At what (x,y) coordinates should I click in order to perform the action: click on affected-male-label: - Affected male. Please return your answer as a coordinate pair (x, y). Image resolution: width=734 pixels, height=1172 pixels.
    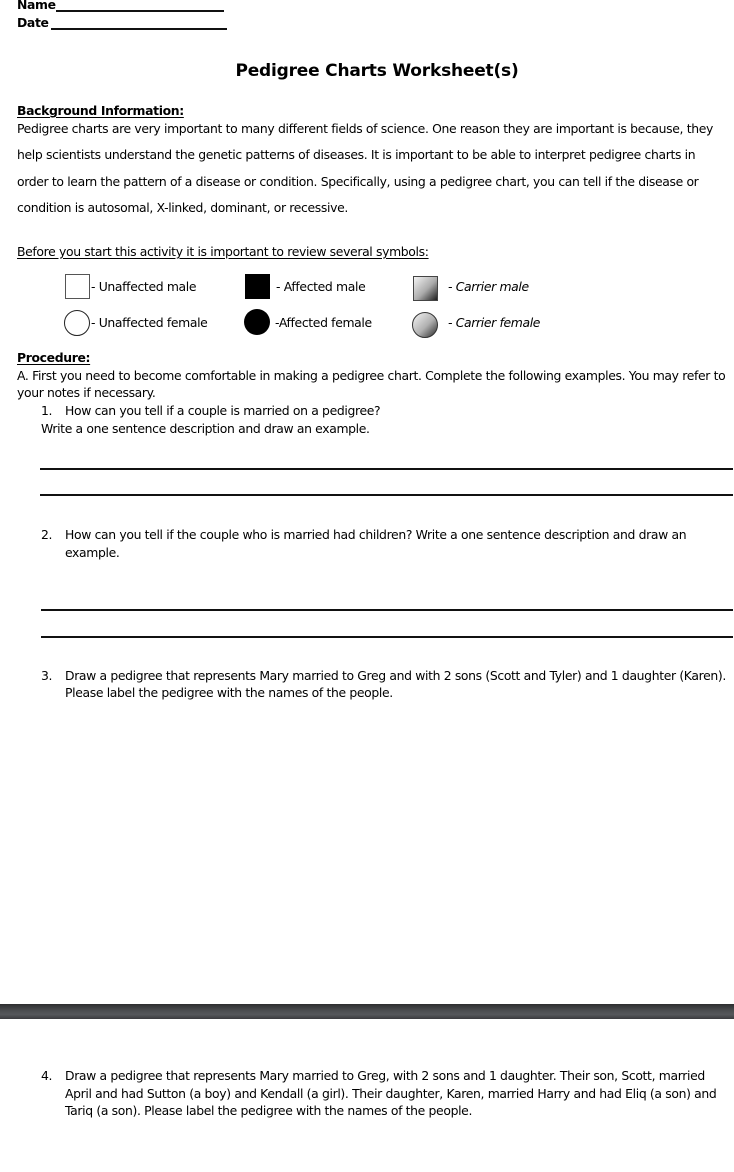
    Looking at the image, I should click on (321, 286).